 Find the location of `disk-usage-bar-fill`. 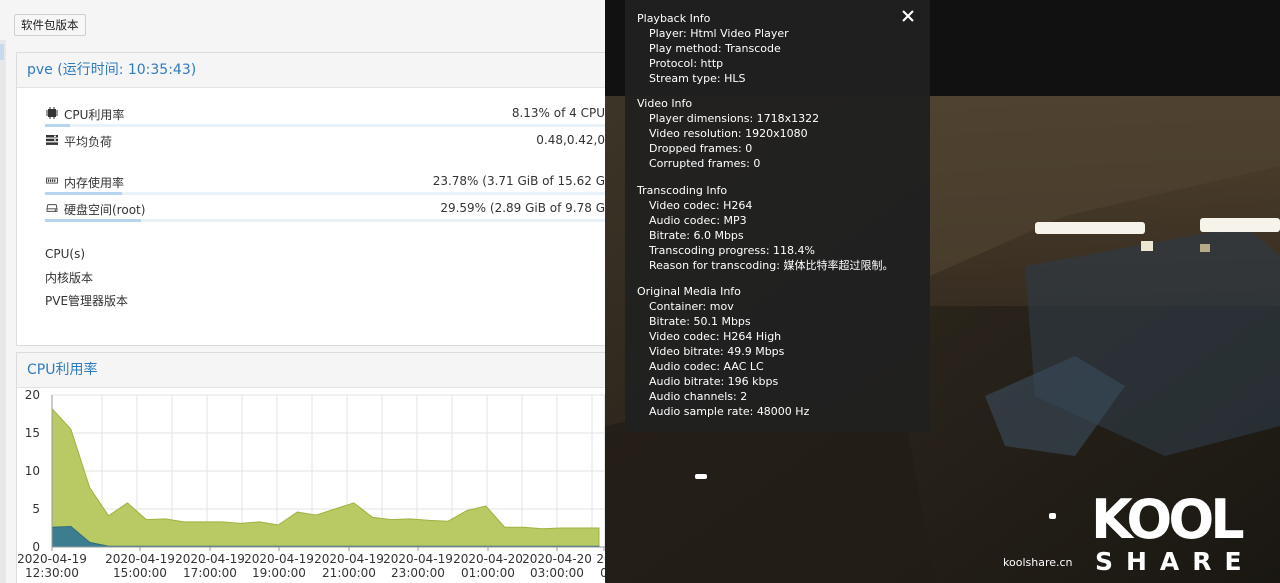

disk-usage-bar-fill is located at coordinates (93, 220).